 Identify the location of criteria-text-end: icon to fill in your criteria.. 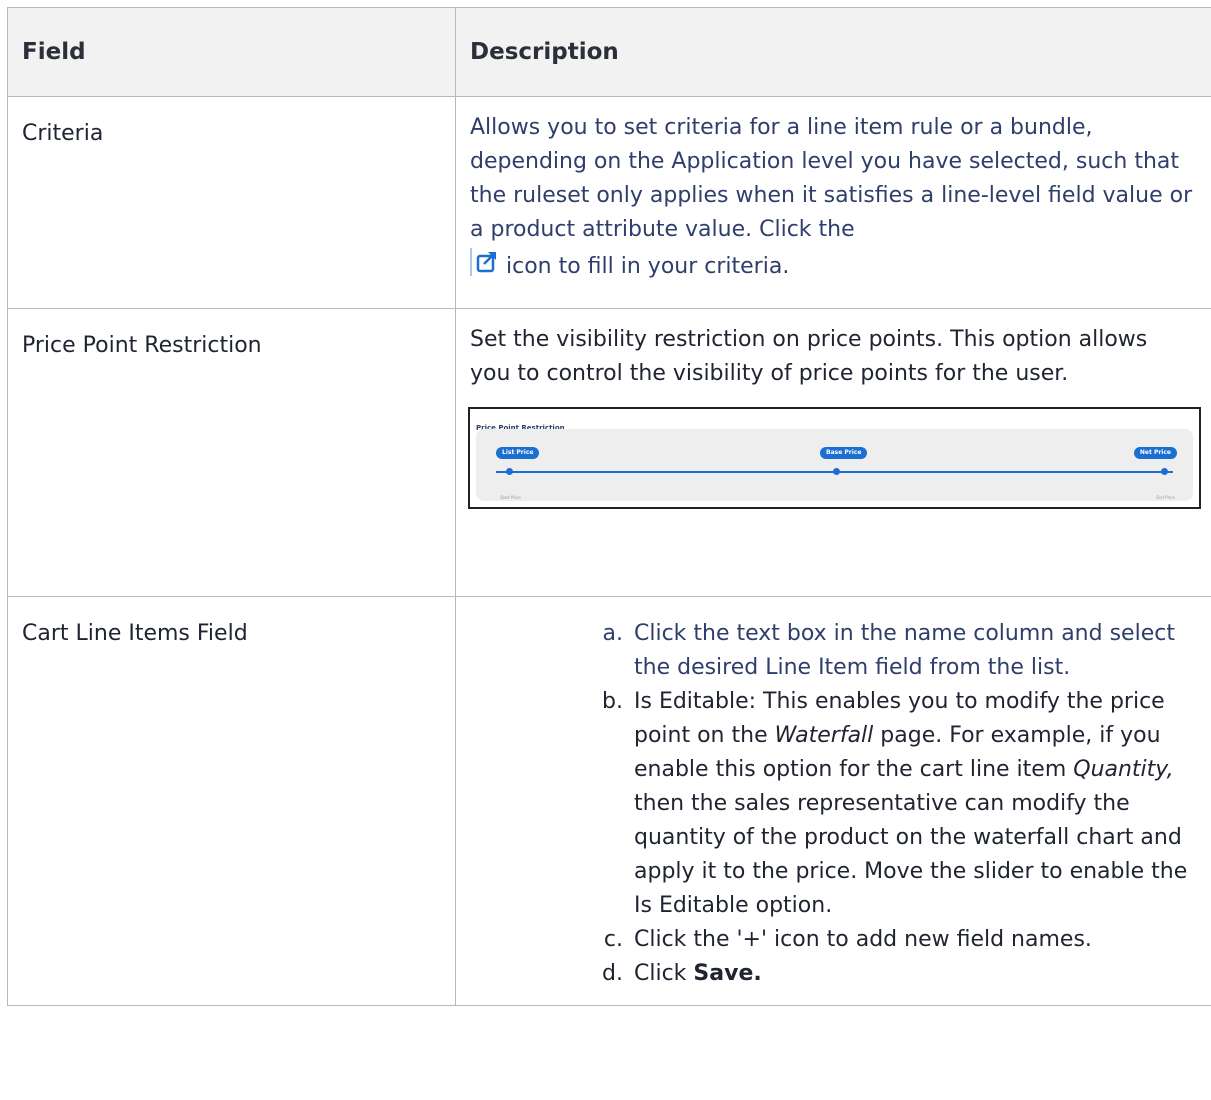
(648, 266).